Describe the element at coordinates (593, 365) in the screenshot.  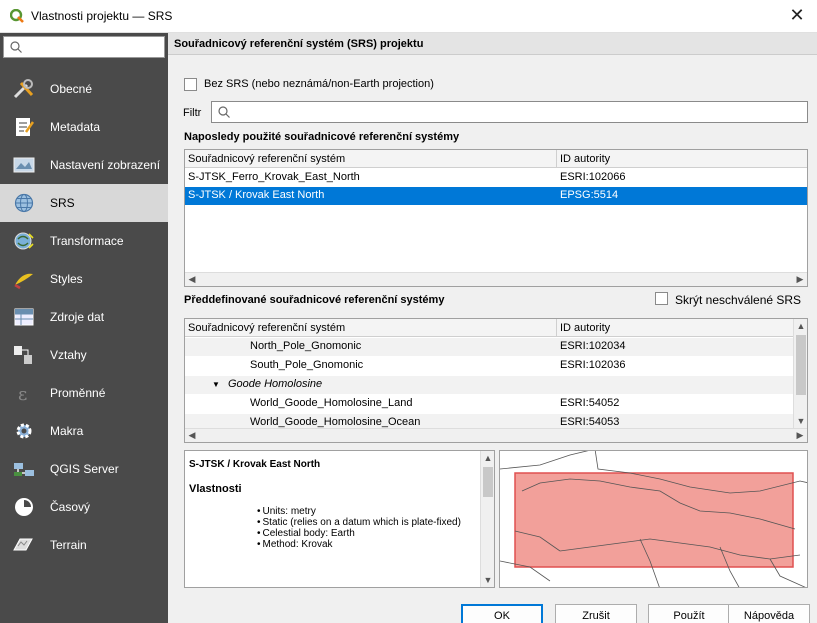
I see `row-authority-id: ESRI:102036` at that location.